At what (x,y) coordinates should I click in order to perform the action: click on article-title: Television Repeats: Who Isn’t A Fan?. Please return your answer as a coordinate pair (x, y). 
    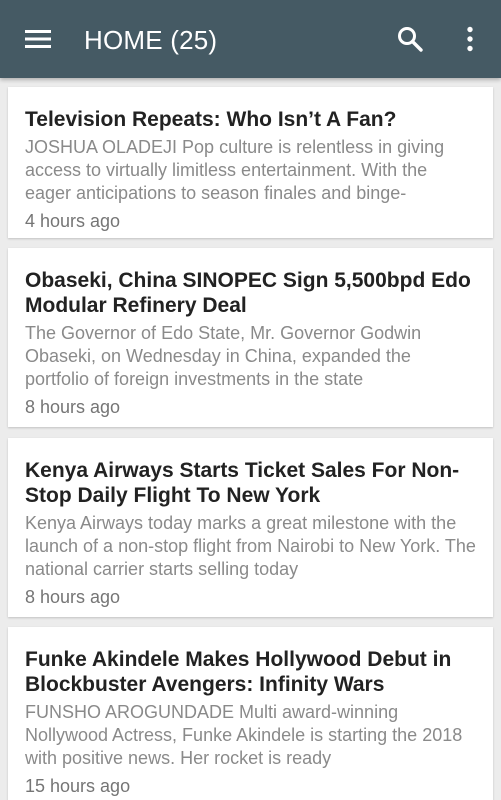
    Looking at the image, I should click on (211, 119).